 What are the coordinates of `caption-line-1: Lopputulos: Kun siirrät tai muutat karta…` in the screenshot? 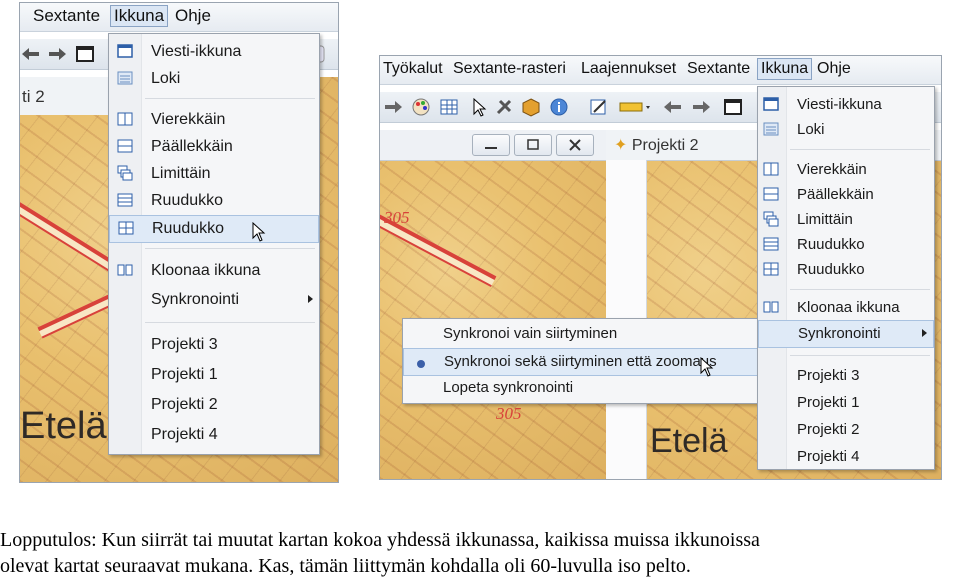 It's located at (380, 540).